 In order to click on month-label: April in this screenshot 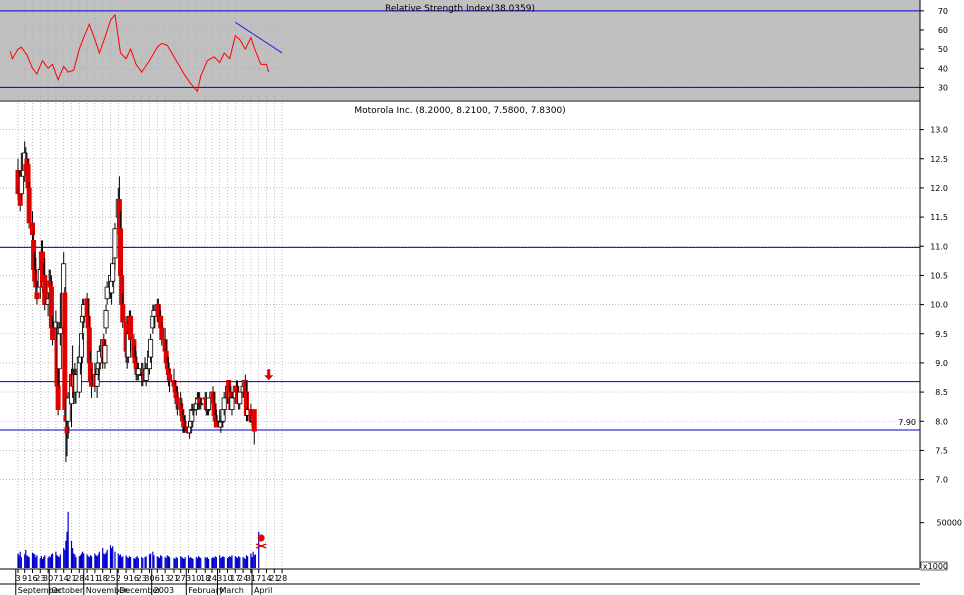, I will do `click(263, 590)`.